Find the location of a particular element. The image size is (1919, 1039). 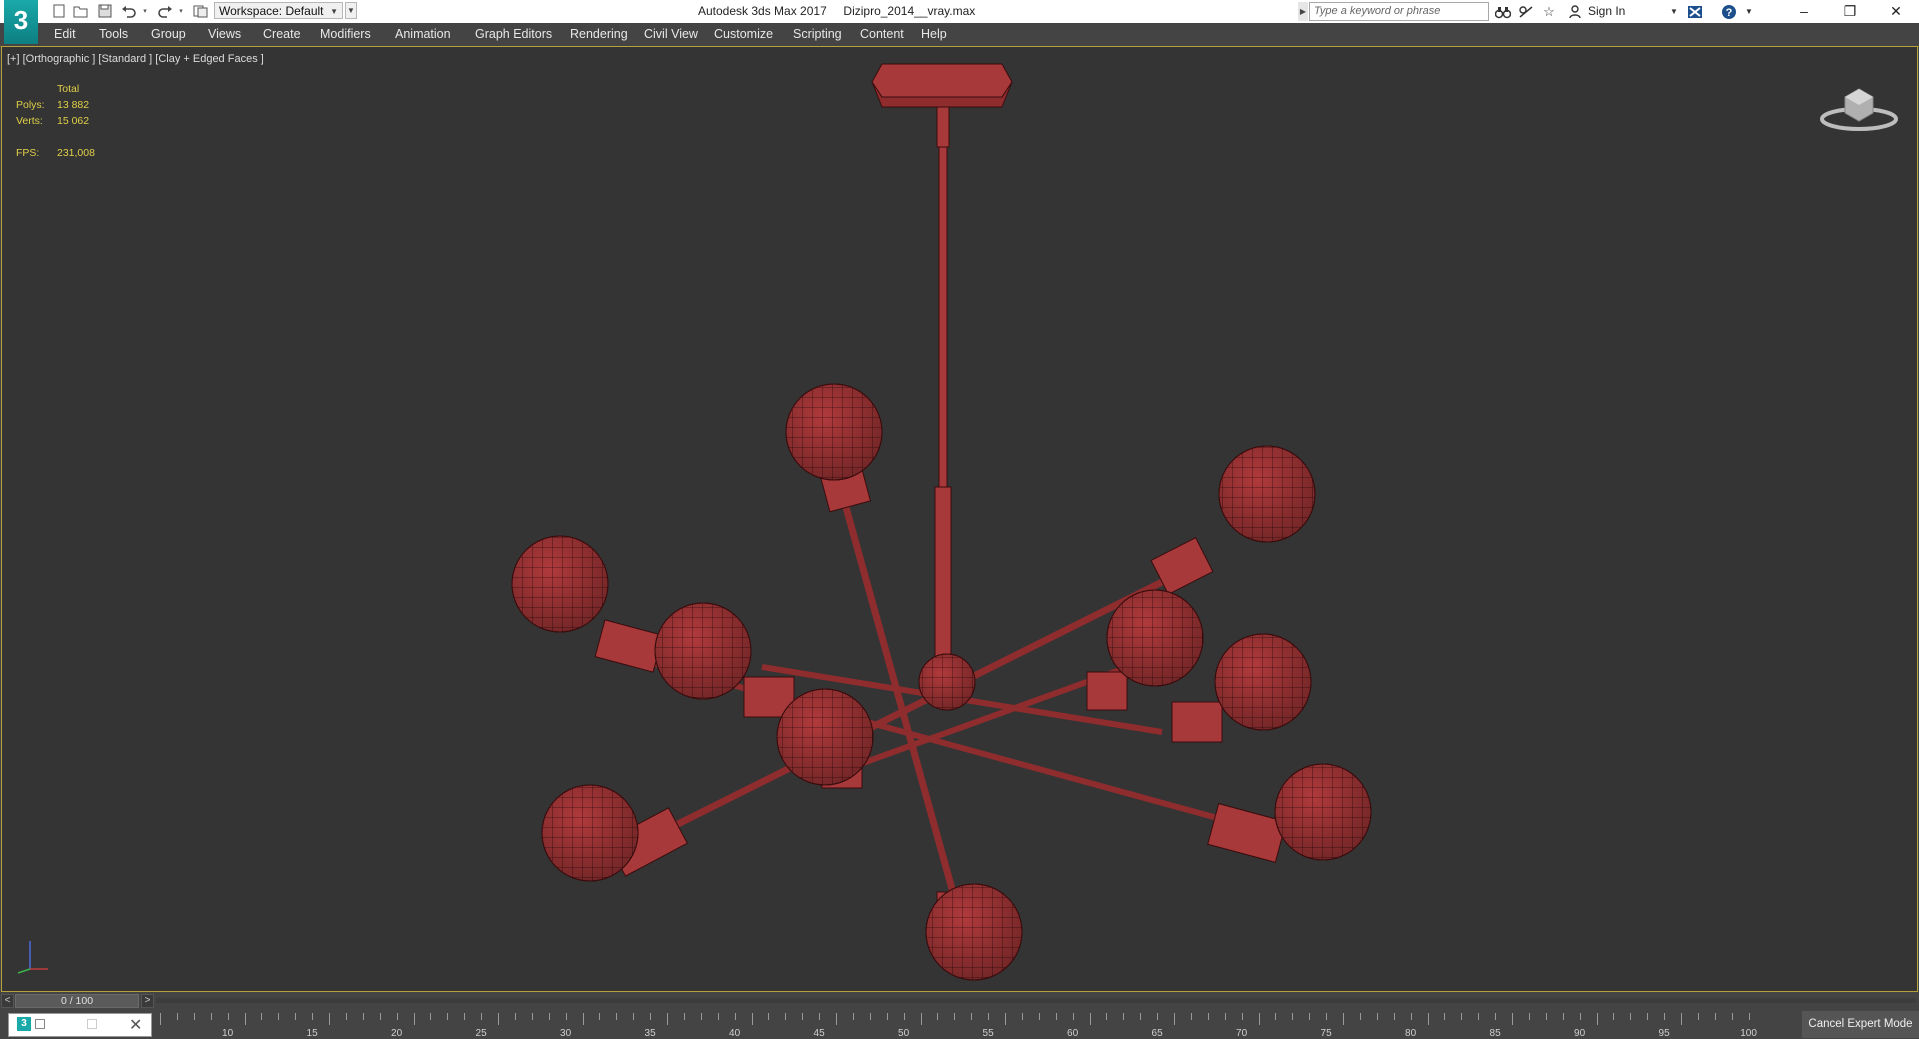

undo-icon is located at coordinates (129, 11).